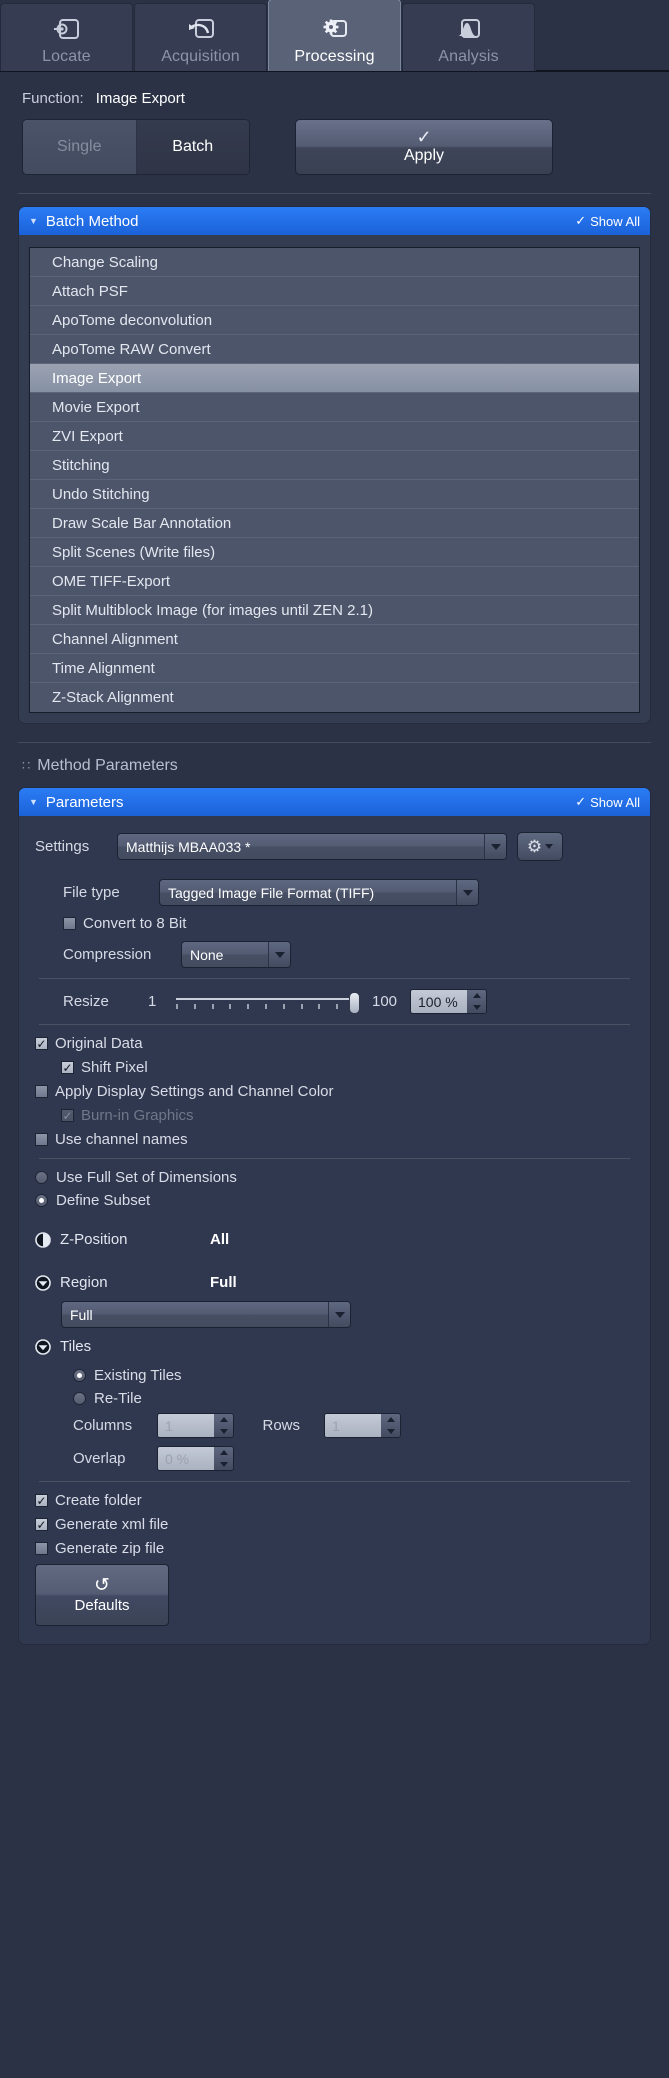 The height and width of the screenshot is (2078, 669). What do you see at coordinates (334, 697) in the screenshot?
I see `batch-method-item: Z-Stack Alignment` at bounding box center [334, 697].